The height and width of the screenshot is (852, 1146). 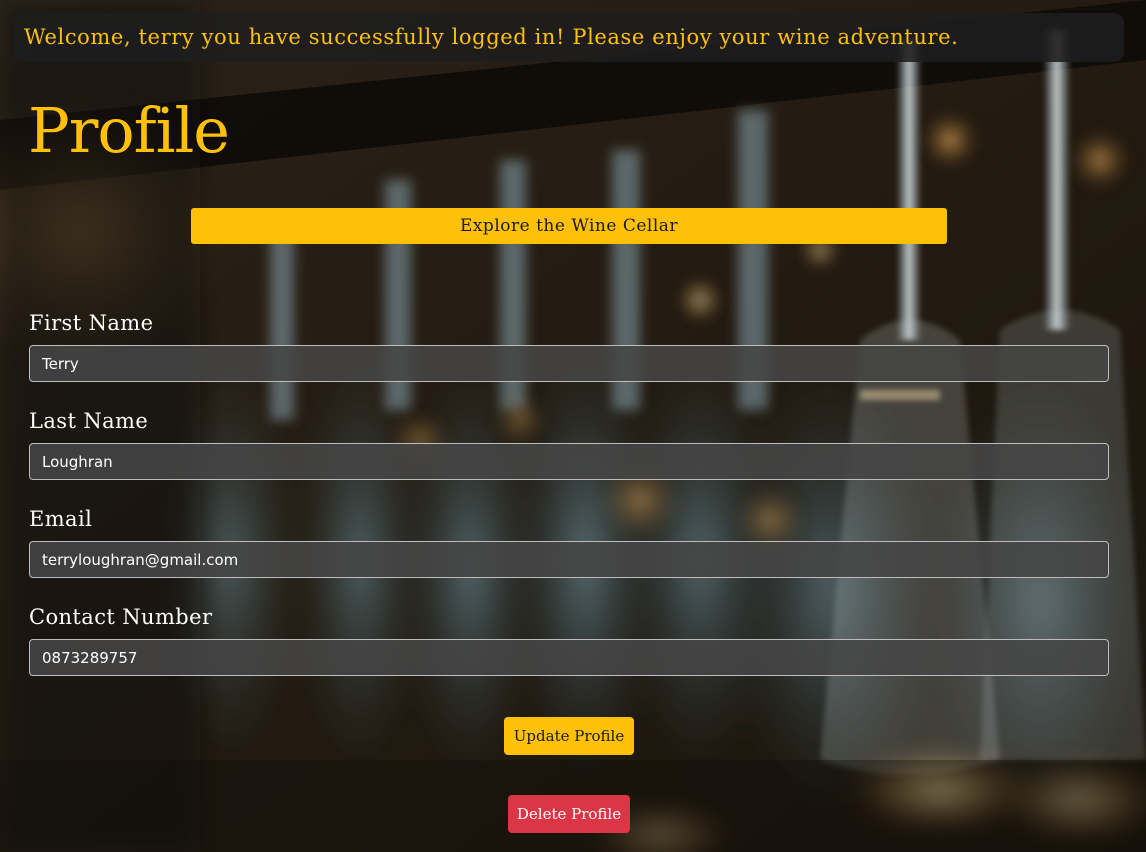 What do you see at coordinates (61, 519) in the screenshot?
I see `email-label: Email` at bounding box center [61, 519].